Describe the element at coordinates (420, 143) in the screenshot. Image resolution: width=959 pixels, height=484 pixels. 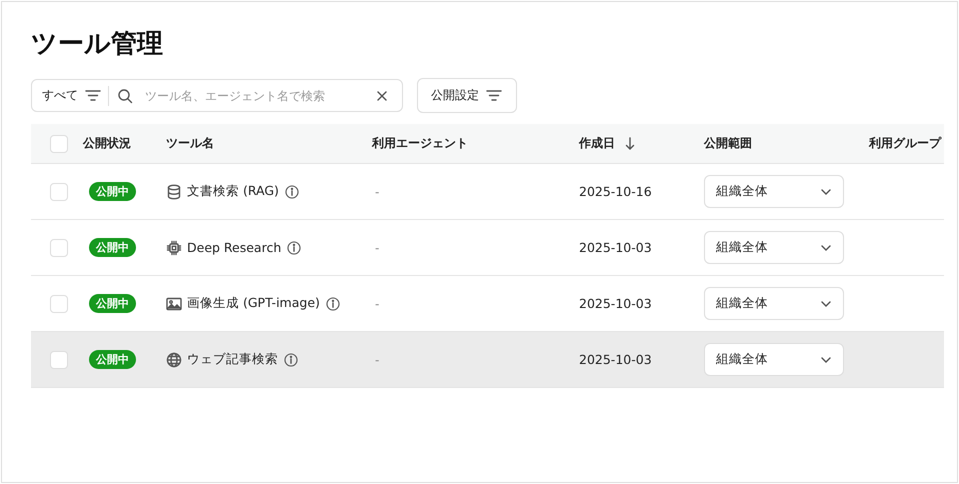
I see `column-header: 利用エージェント` at that location.